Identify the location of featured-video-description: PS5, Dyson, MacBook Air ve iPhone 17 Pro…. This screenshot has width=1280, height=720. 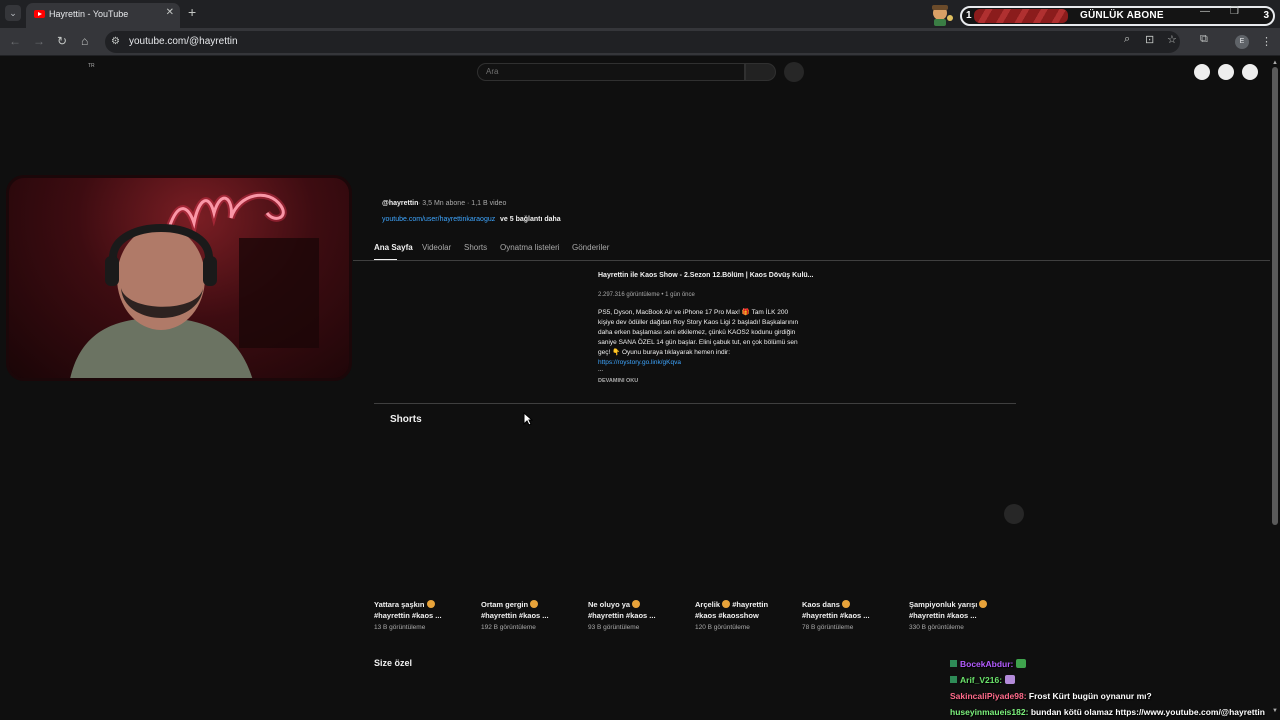
(701, 338).